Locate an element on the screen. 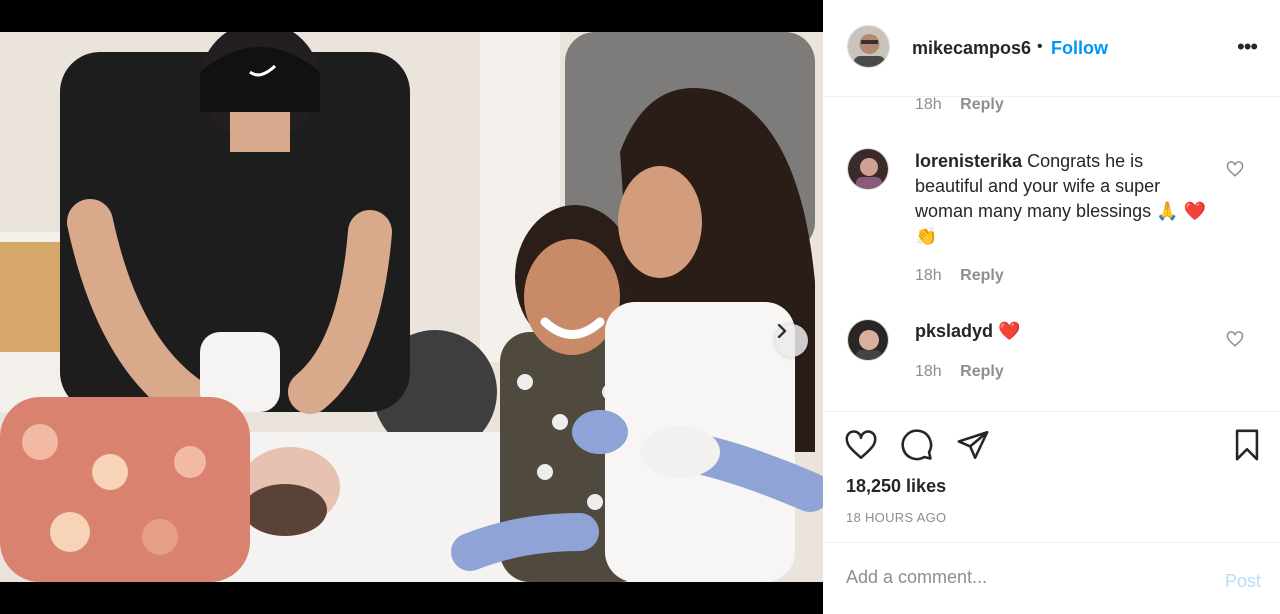  commenter-username: pksladyd is located at coordinates (954, 331).